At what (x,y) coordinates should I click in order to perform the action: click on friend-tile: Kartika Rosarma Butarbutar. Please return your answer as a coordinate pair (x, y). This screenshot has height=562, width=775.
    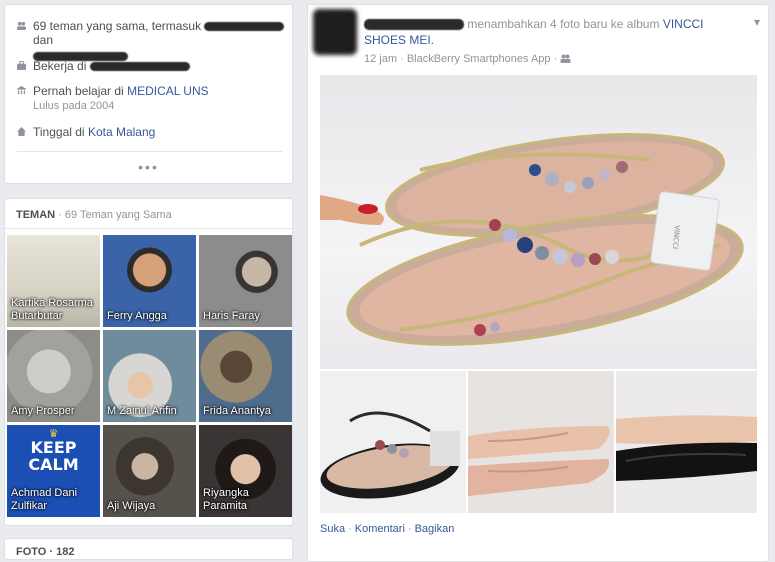
    Looking at the image, I should click on (53, 281).